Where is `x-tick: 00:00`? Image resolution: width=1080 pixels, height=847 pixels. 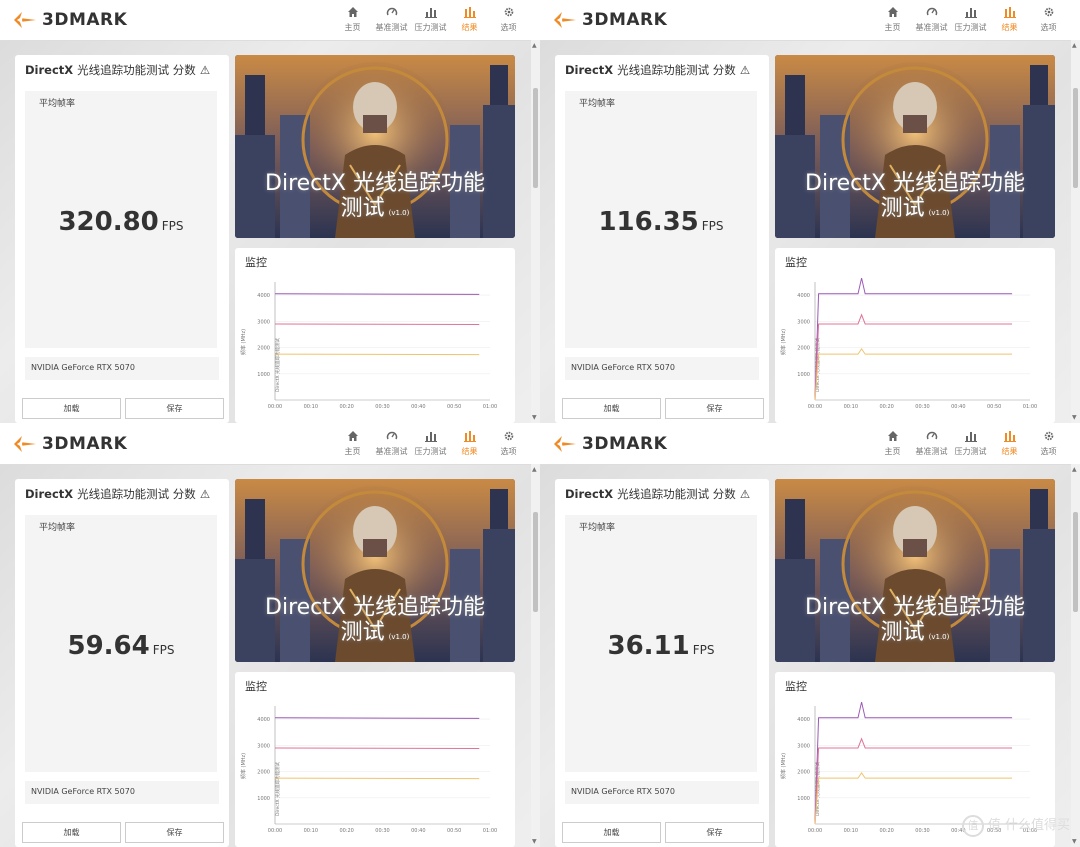
x-tick: 00:00 is located at coordinates (275, 831).